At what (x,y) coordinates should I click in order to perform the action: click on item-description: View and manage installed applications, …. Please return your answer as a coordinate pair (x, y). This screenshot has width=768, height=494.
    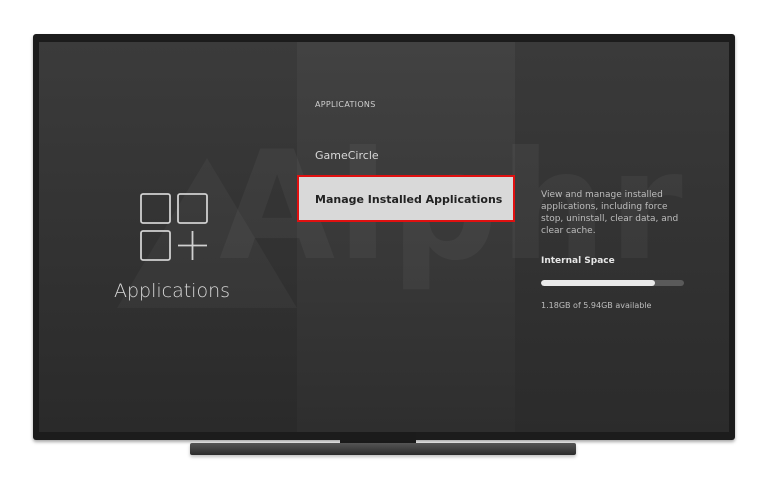
    Looking at the image, I should click on (610, 213).